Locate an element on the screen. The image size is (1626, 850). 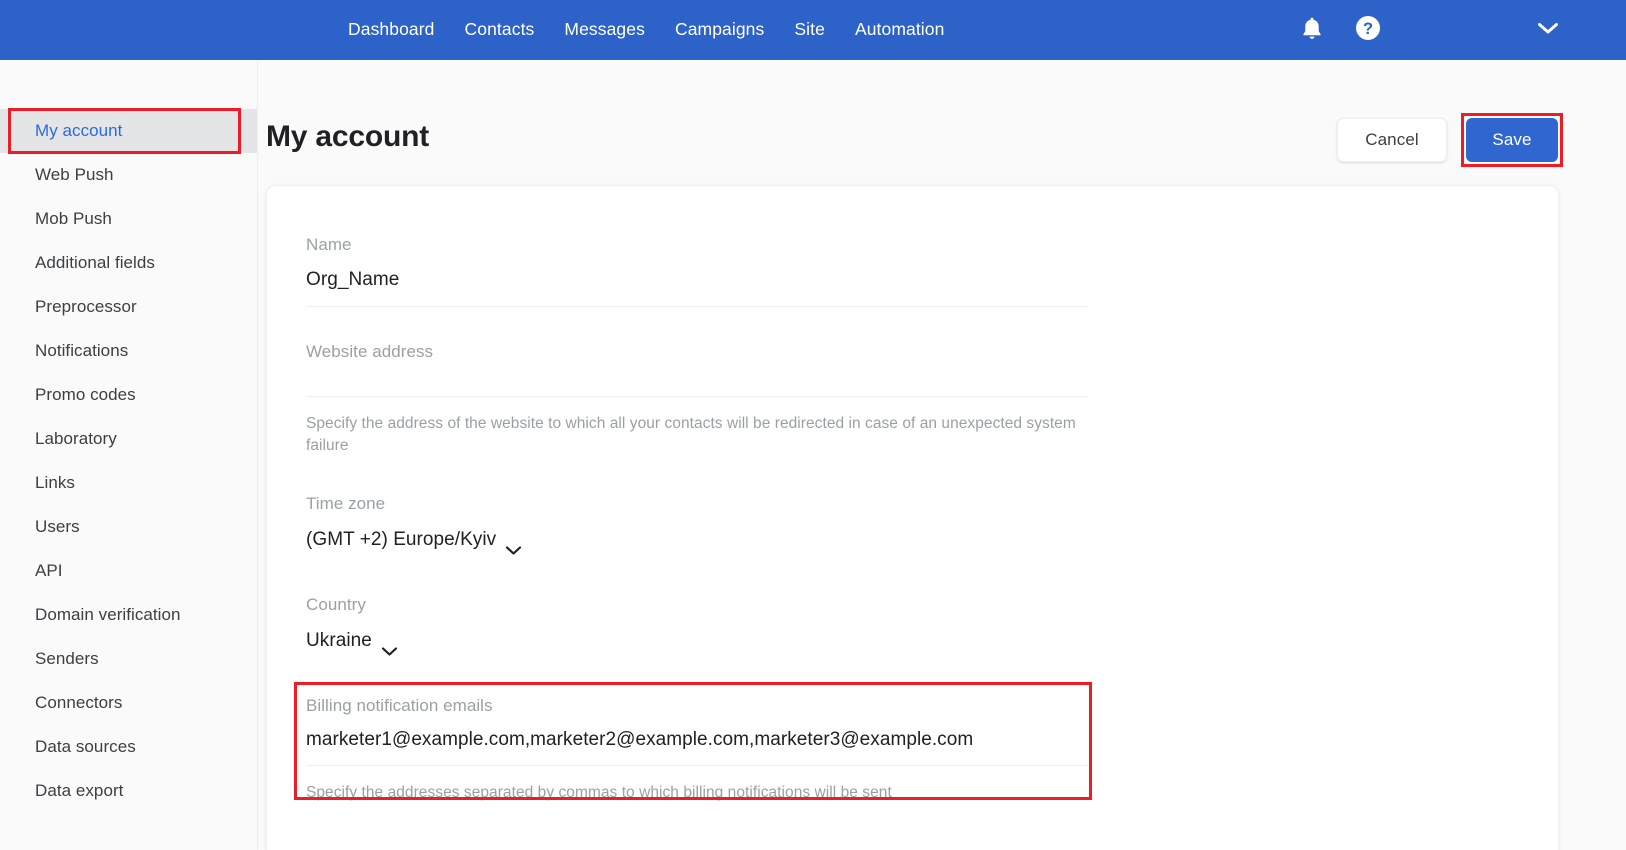
sidebar-item-label: Promo codes is located at coordinates (85, 394).